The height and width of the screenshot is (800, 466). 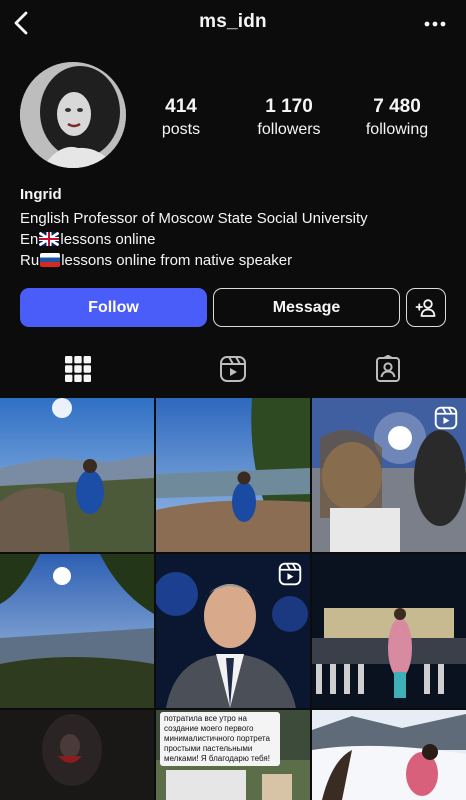 I want to click on bio-line-2-suffix: lessons online, so click(x=108, y=239).